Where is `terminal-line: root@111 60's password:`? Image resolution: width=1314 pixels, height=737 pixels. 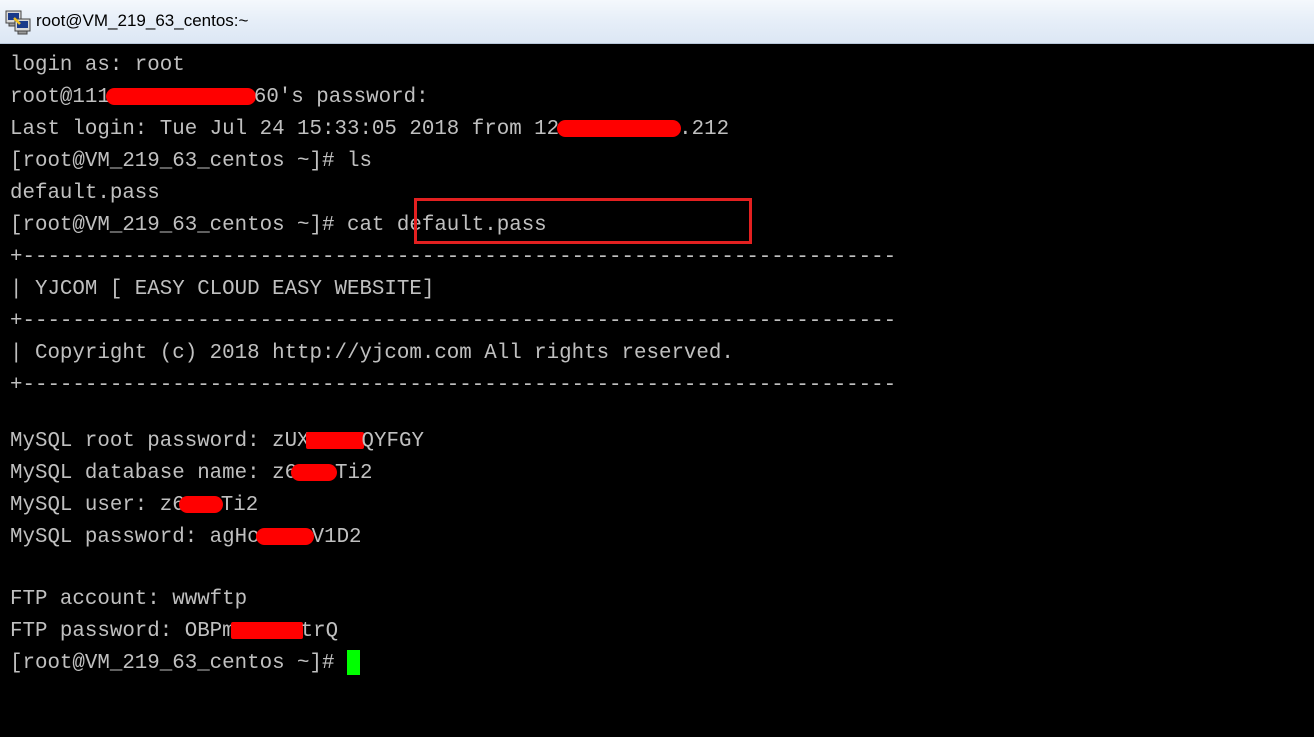
terminal-line: root@111 60's password: is located at coordinates (219, 97).